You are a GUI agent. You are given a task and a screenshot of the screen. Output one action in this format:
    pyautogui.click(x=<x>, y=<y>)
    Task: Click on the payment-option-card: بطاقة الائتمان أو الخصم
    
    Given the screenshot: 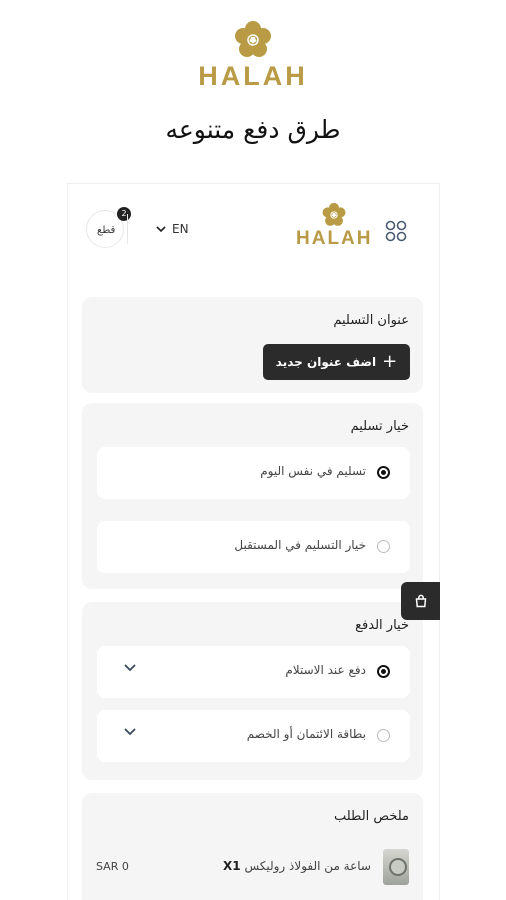 What is the action you would take?
    pyautogui.click(x=253, y=736)
    